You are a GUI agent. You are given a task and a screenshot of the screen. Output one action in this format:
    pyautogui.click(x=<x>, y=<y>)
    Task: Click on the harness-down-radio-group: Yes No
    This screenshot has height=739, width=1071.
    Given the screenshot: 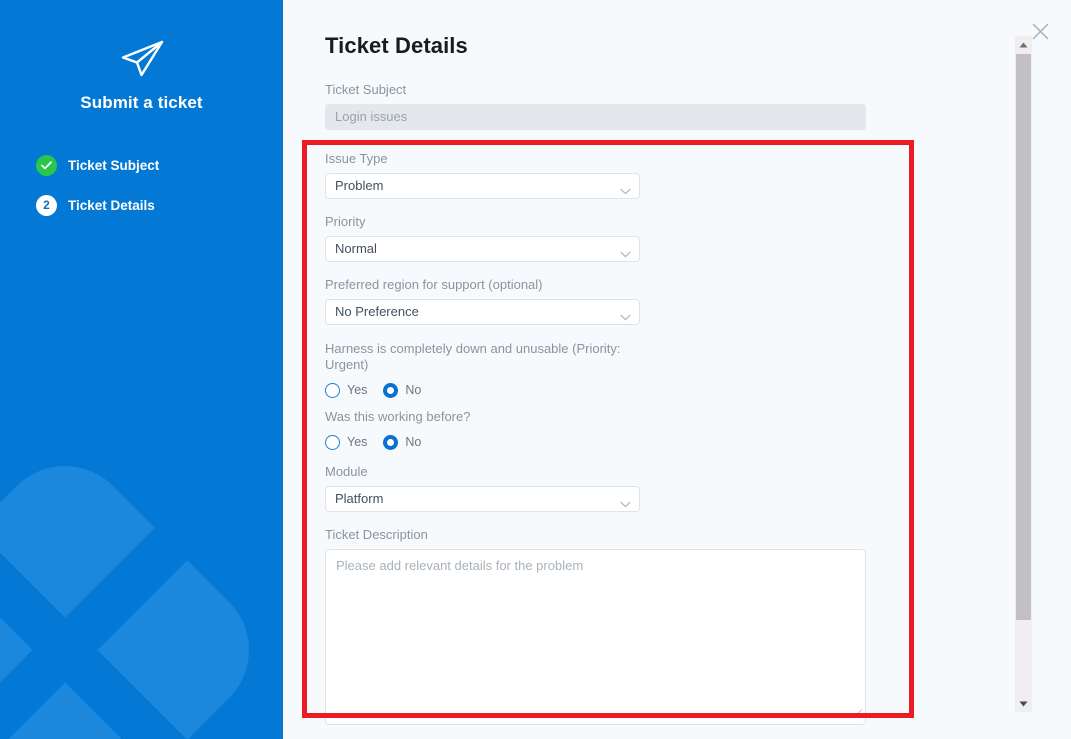 What is the action you would take?
    pyautogui.click(x=617, y=390)
    